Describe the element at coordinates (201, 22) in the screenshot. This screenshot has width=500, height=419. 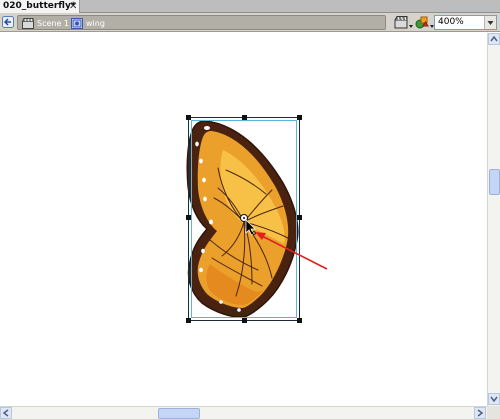
I see `breadcrumb: Scene 1 wing` at that location.